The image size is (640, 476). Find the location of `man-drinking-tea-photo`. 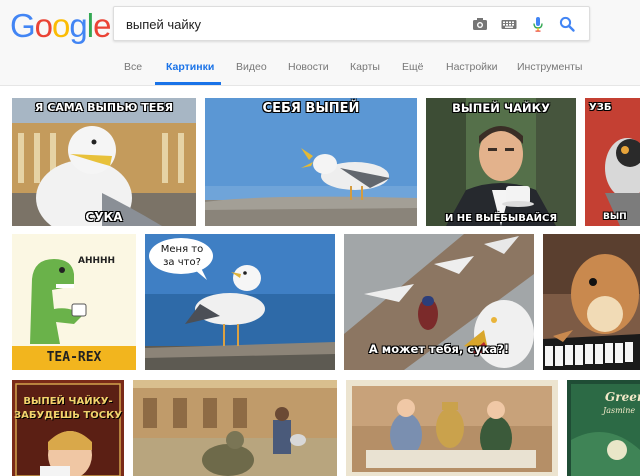

man-drinking-tea-photo is located at coordinates (501, 162).